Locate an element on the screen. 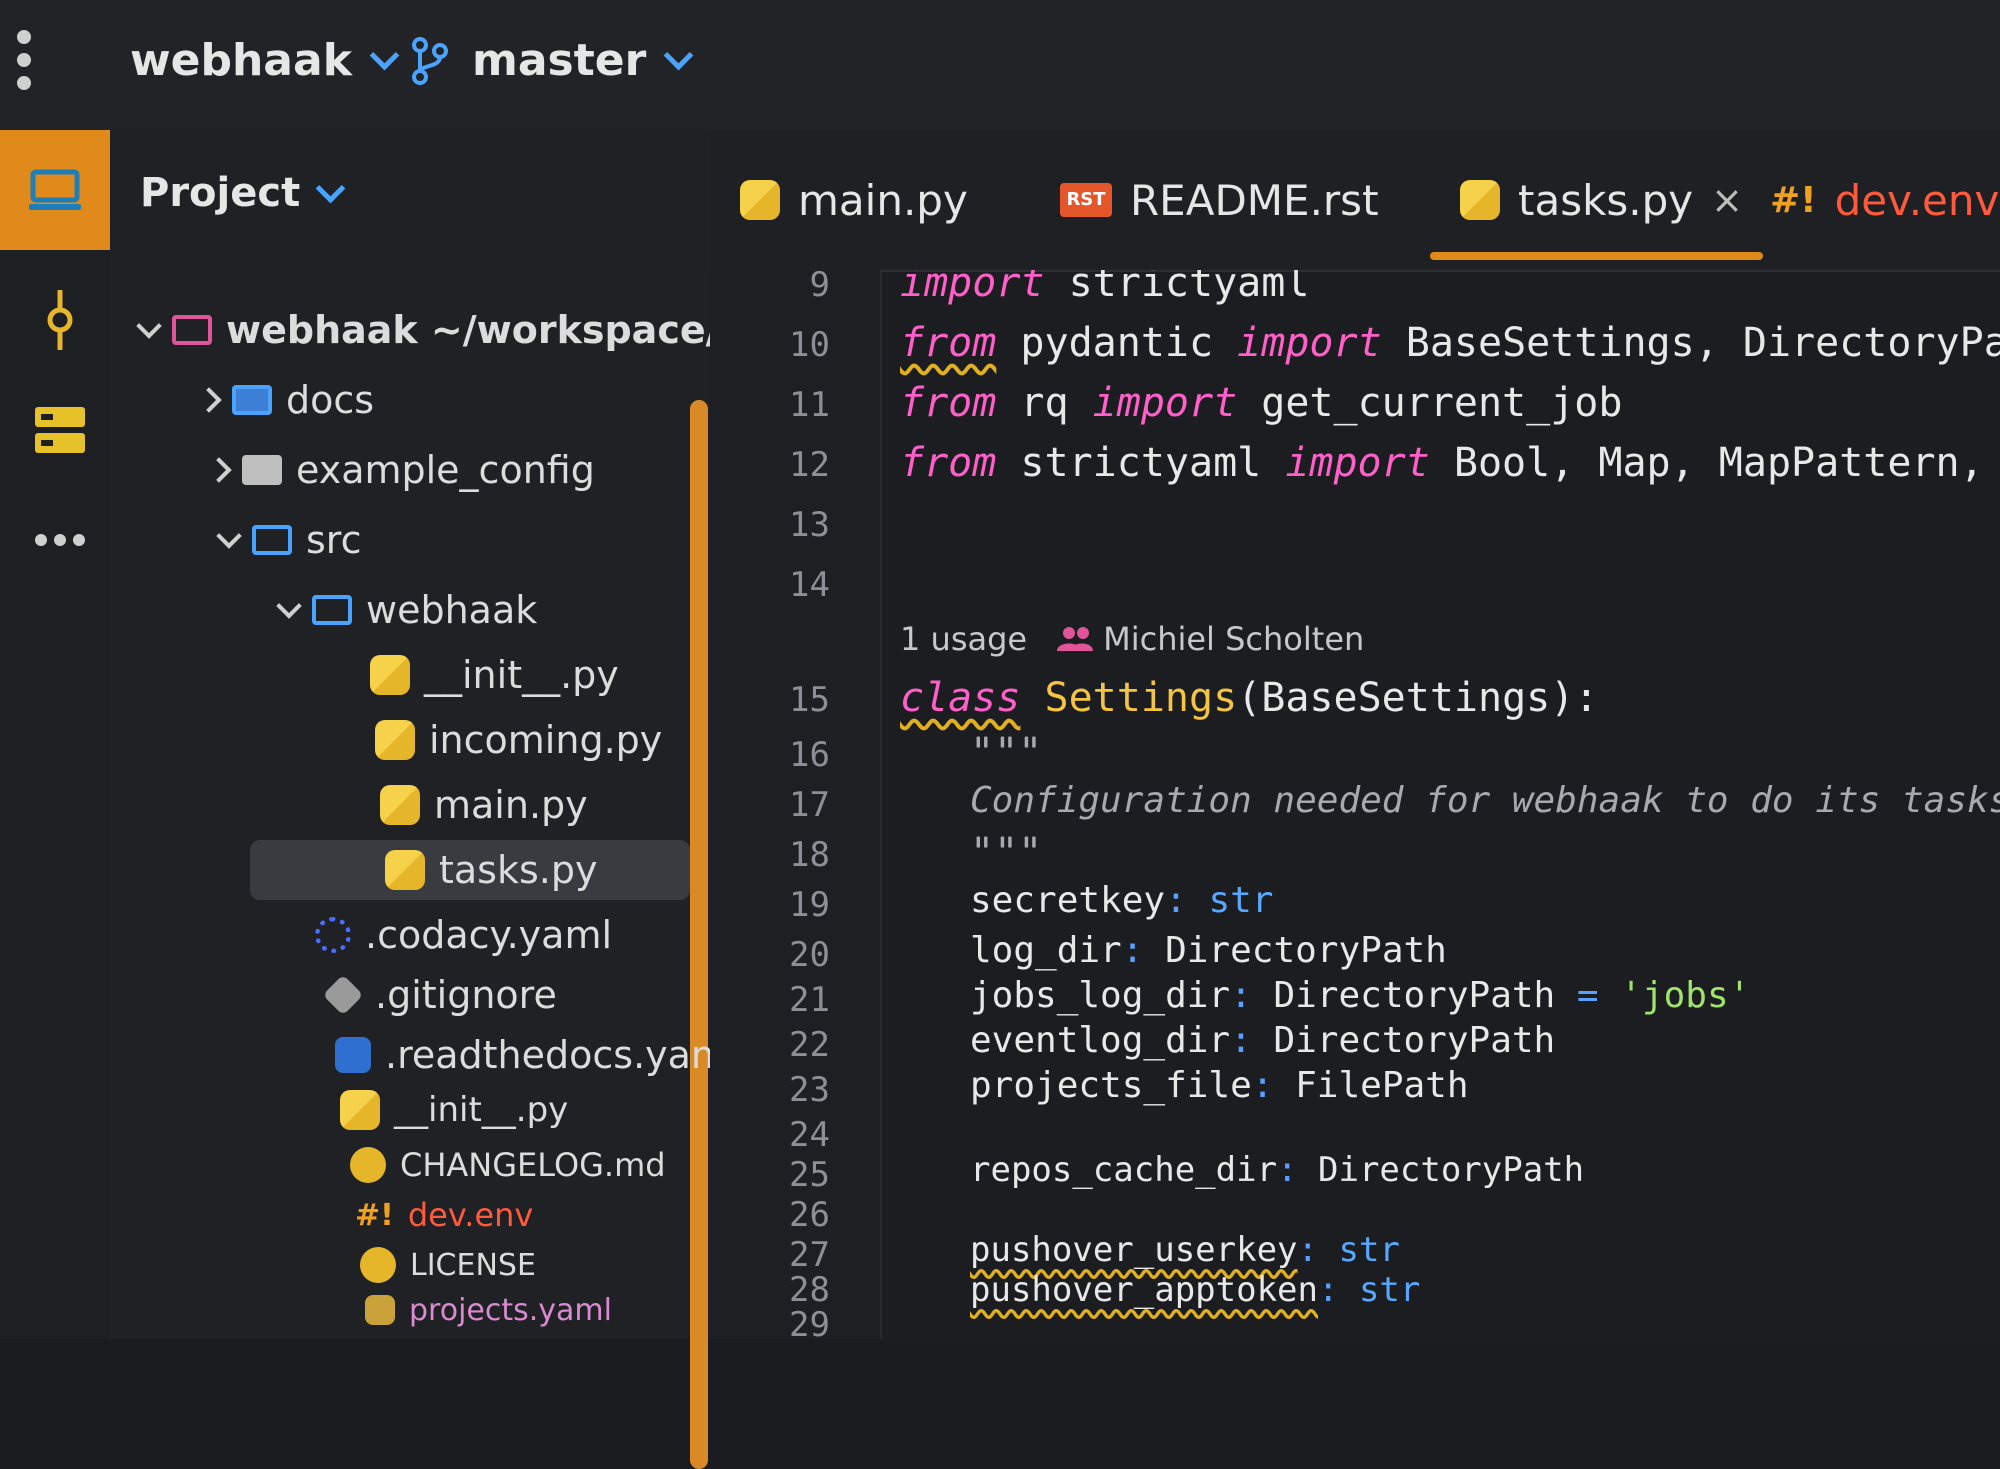 The image size is (2000, 1469). menu-icon is located at coordinates (24, 60).